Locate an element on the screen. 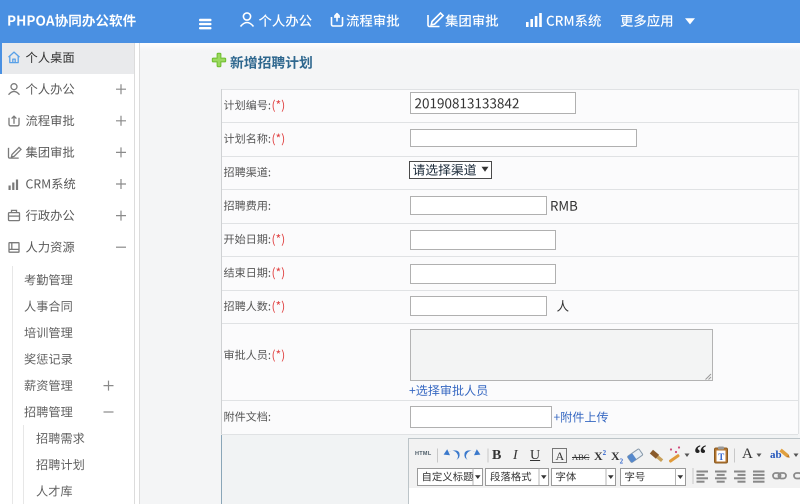 This screenshot has height=504, width=800. svg-text: T is located at coordinates (721, 457).